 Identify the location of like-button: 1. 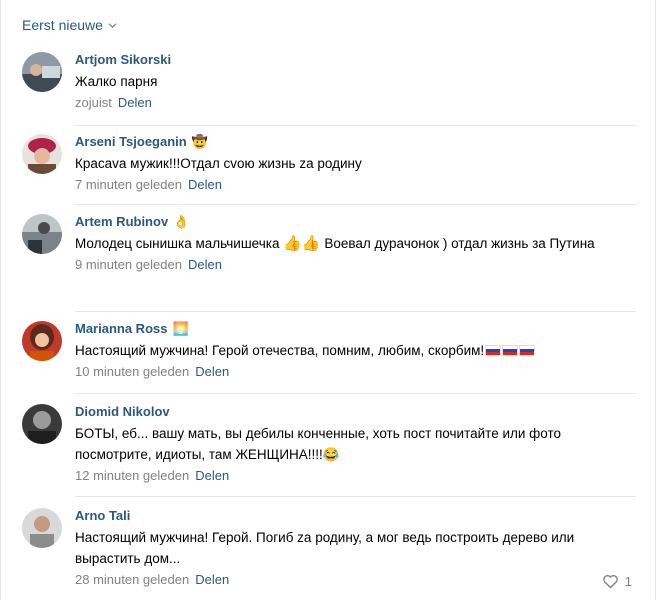
(617, 581).